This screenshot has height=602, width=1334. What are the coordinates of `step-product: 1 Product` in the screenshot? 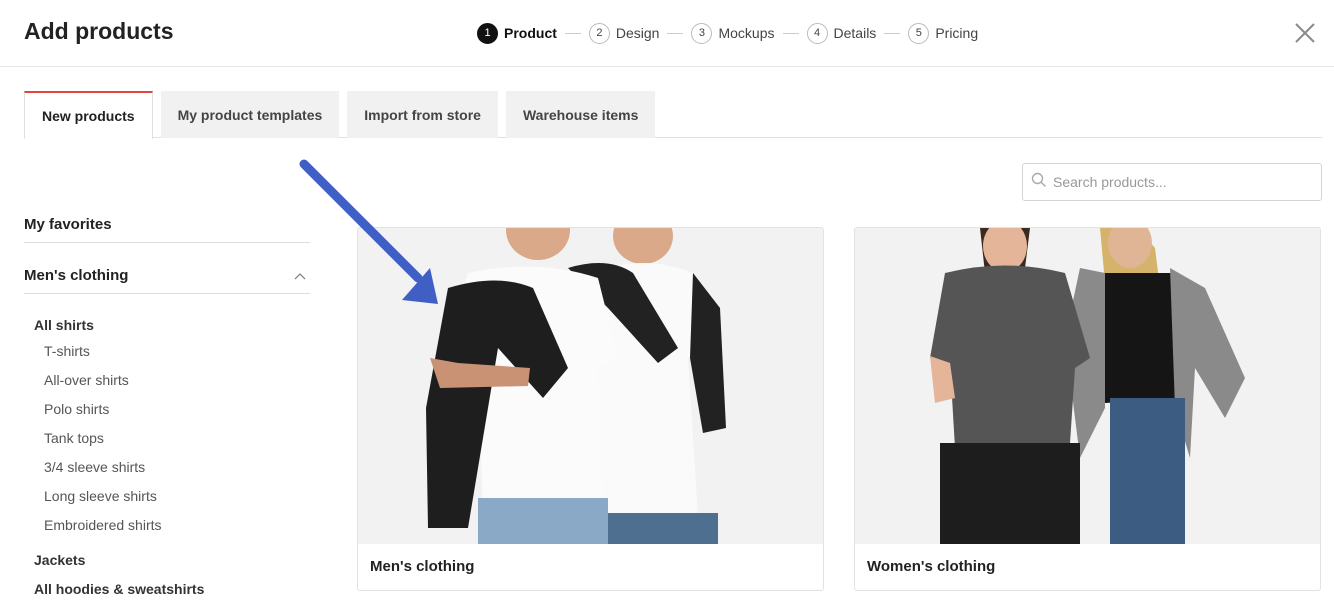 It's located at (517, 33).